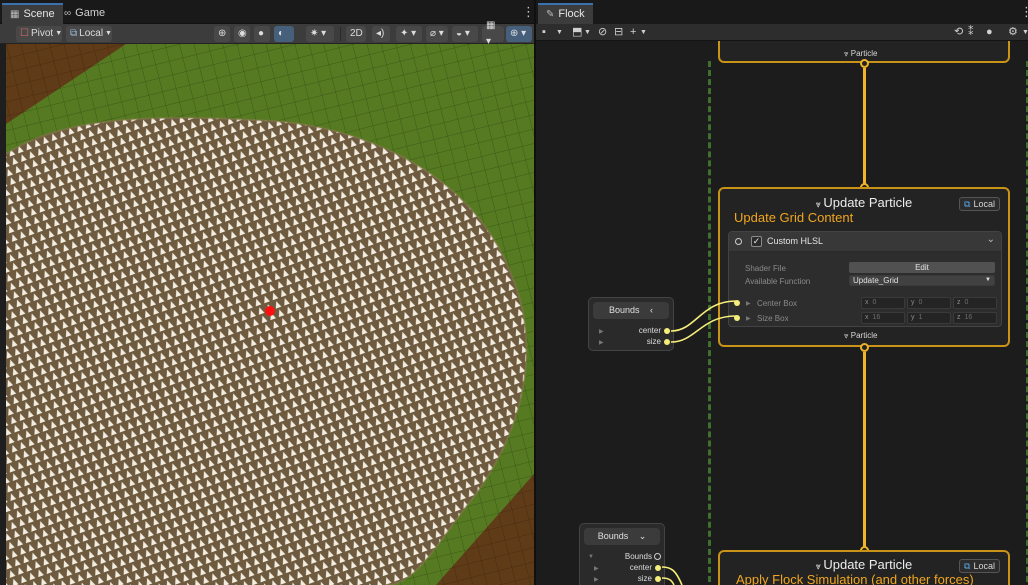  Describe the element at coordinates (782, 32) in the screenshot. I see `graph-toolbar: ▪ ▼ ⬒ ▼ ⊘ ⊟ + ▼ ⟲ ⁑ ● ⚙ ▼` at that location.